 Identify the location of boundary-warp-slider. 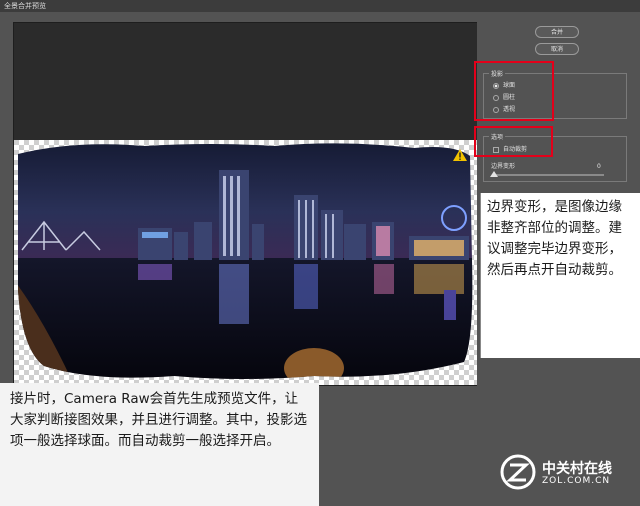
(548, 175).